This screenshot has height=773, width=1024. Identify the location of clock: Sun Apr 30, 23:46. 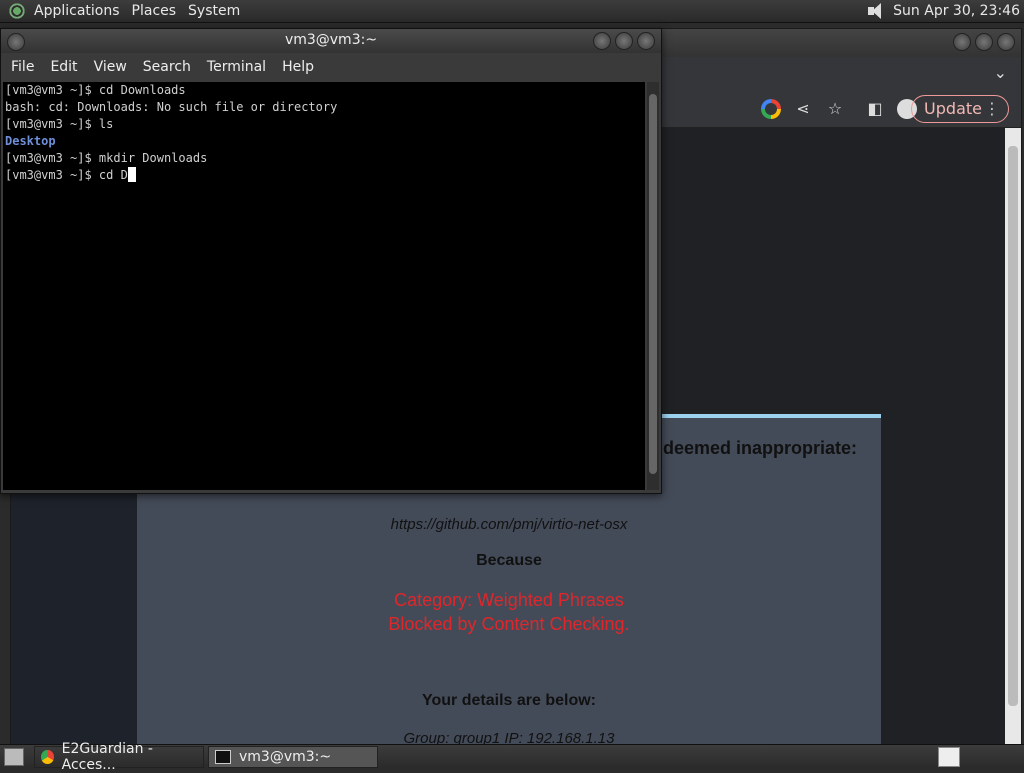
(956, 11).